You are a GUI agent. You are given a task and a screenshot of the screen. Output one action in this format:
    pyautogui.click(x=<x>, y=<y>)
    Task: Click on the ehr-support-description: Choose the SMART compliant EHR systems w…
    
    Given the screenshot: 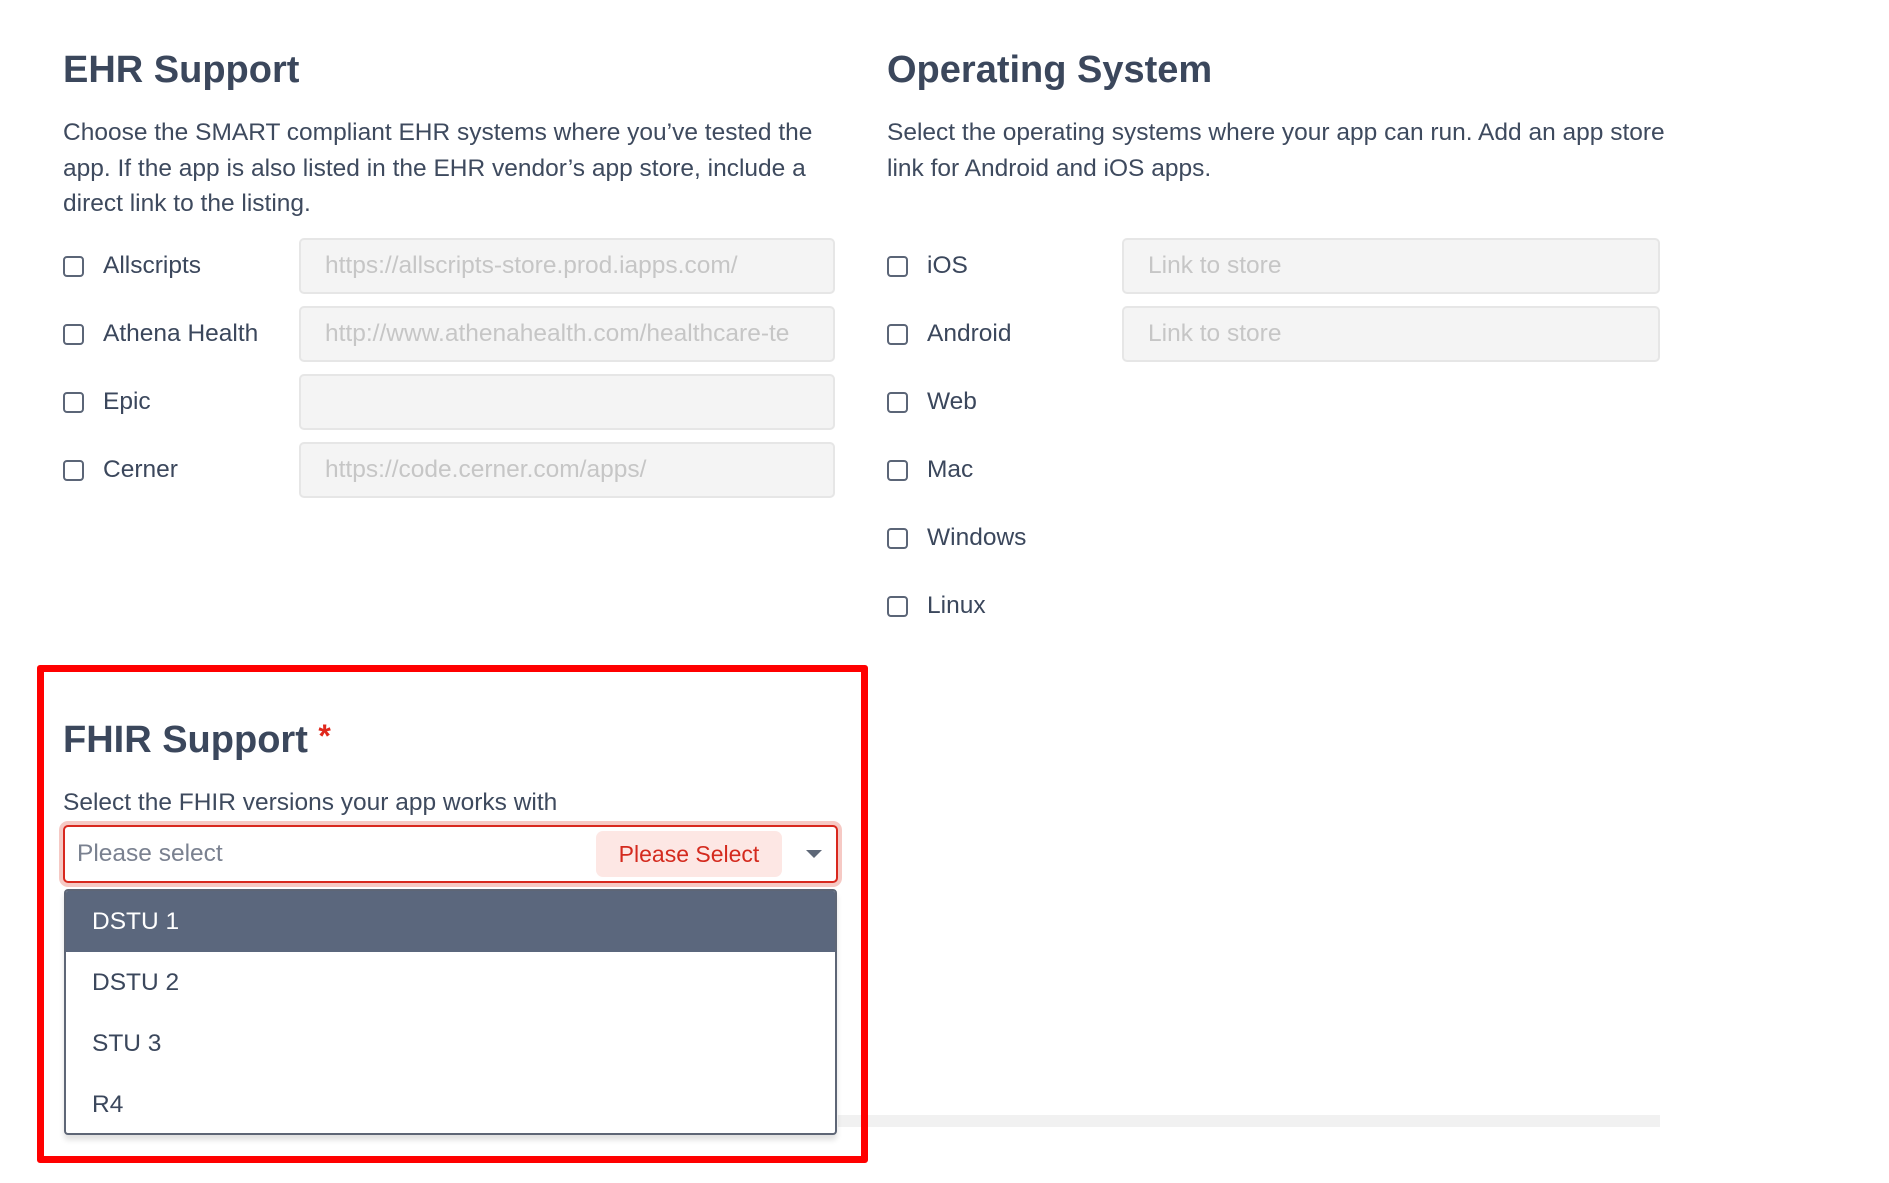 What is the action you would take?
    pyautogui.click(x=438, y=168)
    